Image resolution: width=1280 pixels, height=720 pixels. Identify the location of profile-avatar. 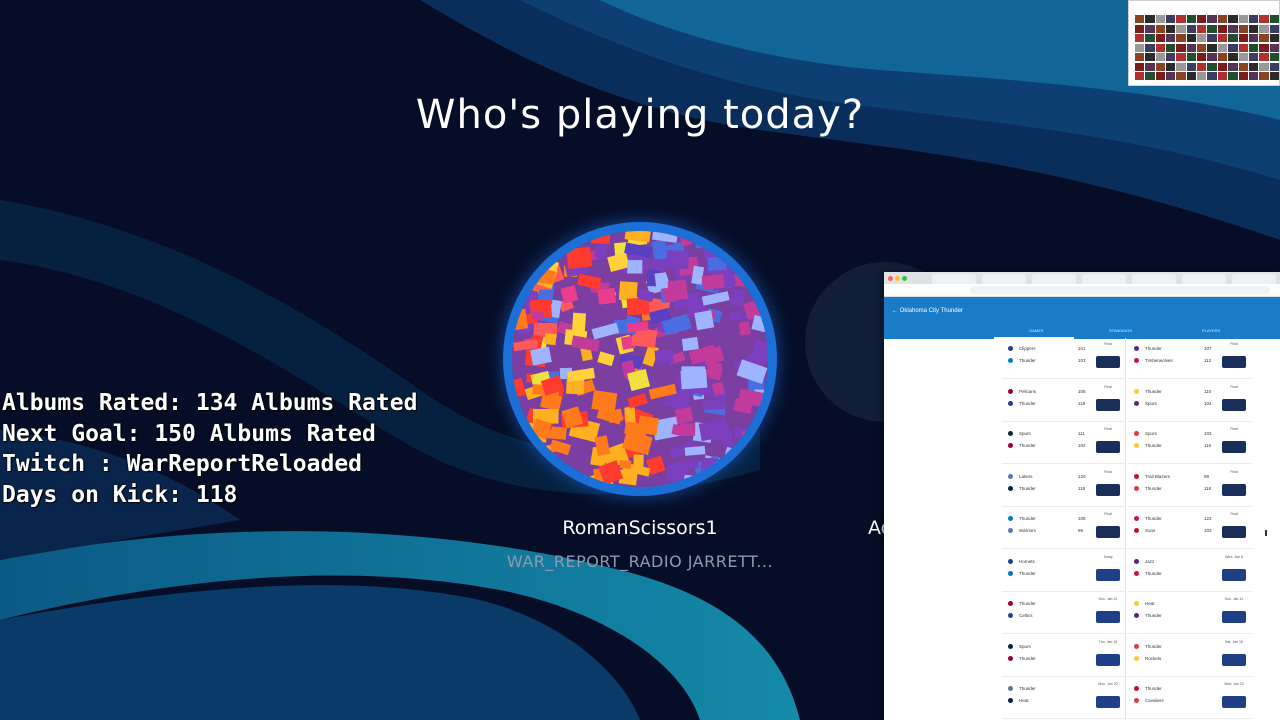
(640, 359).